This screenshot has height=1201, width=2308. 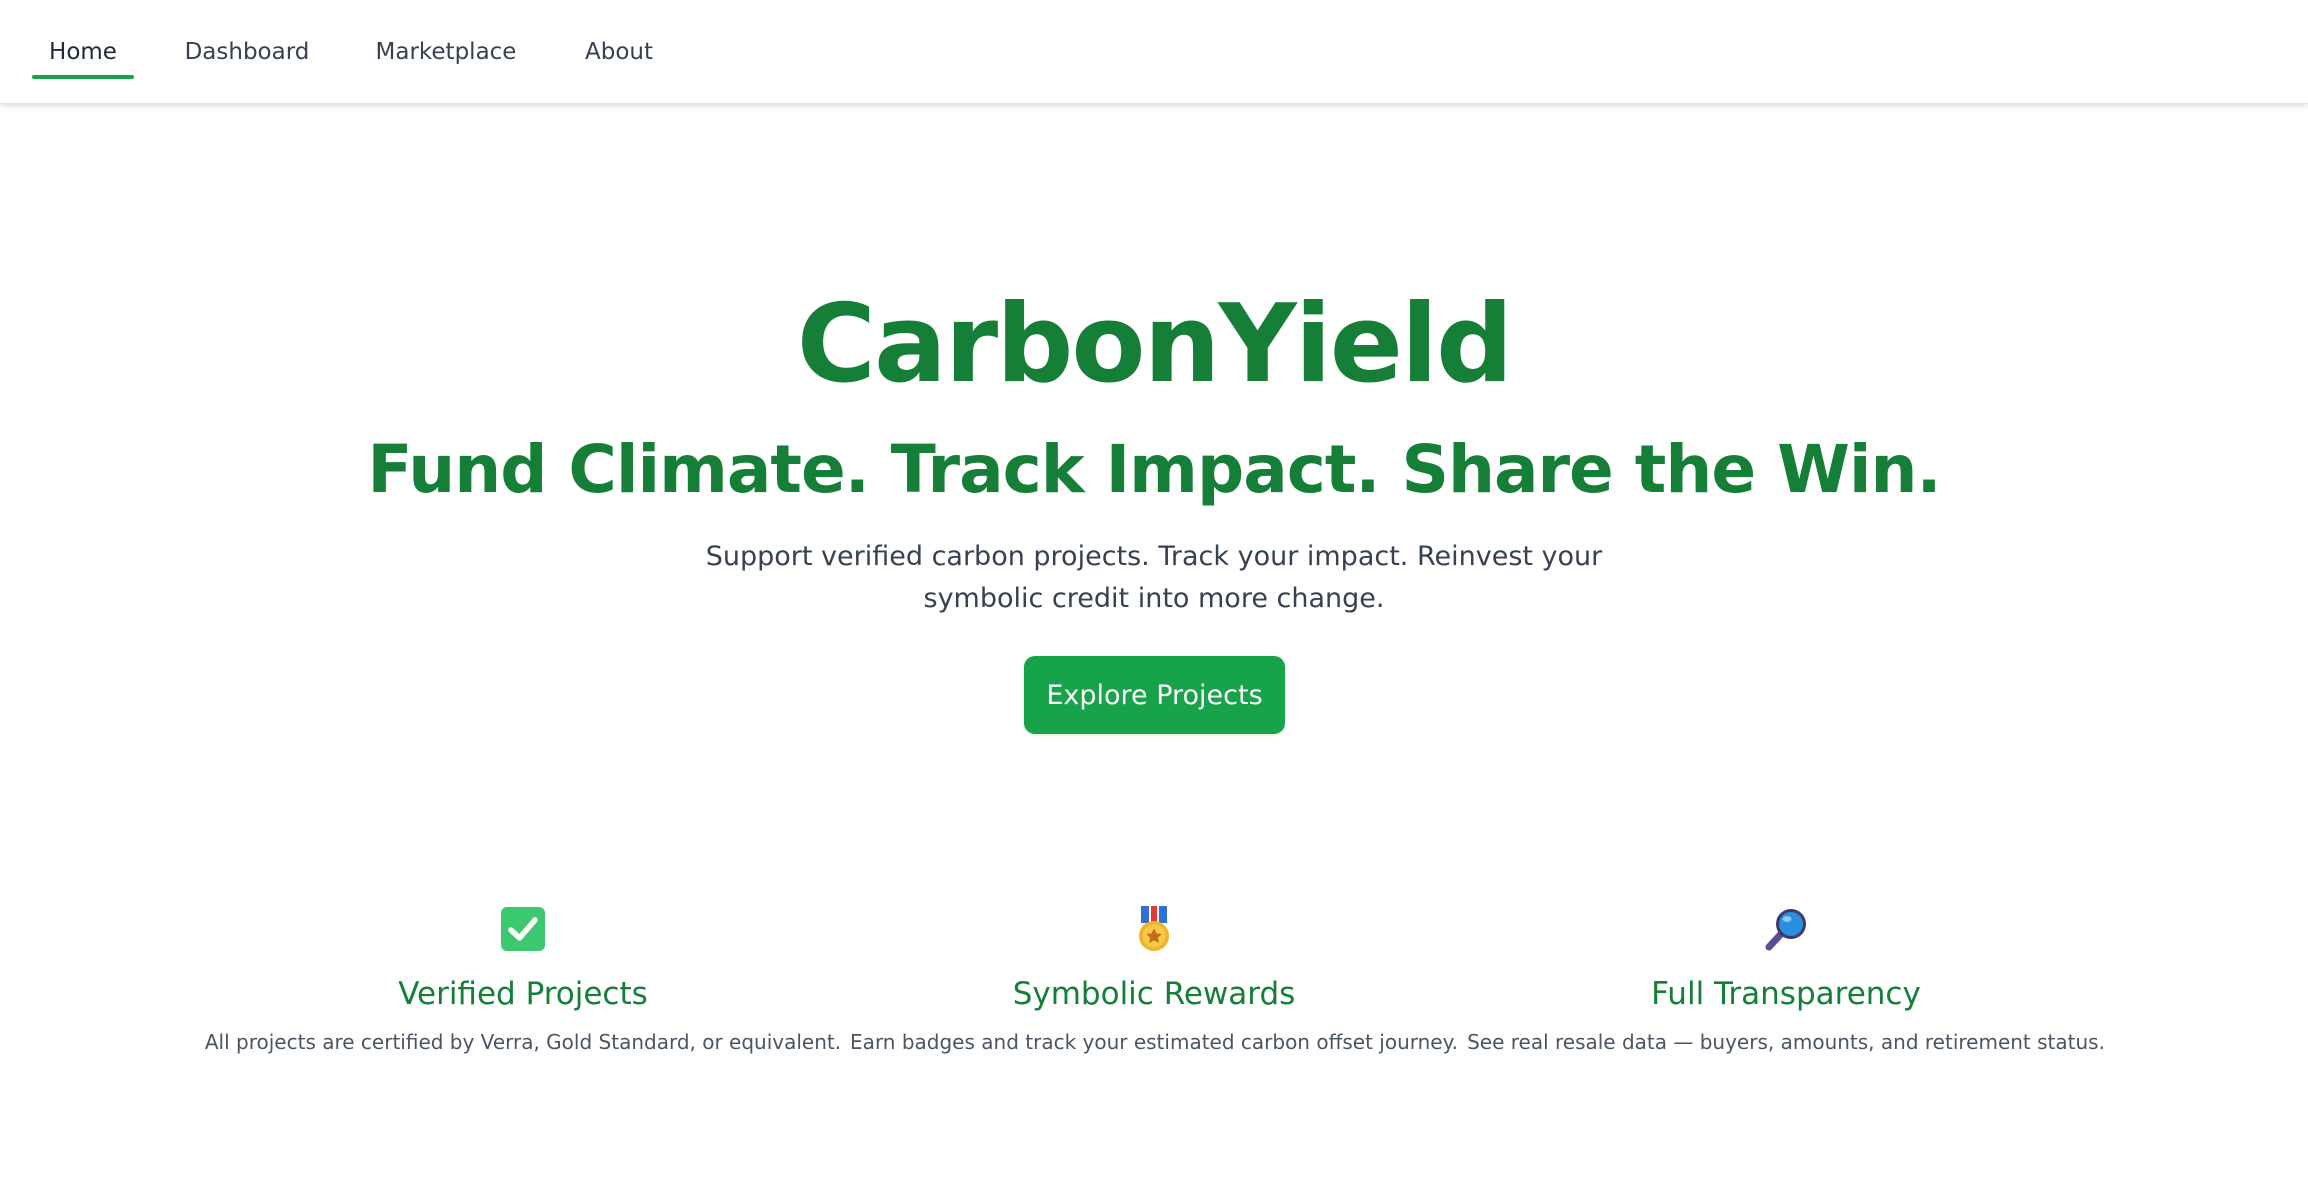 What do you see at coordinates (523, 994) in the screenshot?
I see `feature-title: Verified Projects` at bounding box center [523, 994].